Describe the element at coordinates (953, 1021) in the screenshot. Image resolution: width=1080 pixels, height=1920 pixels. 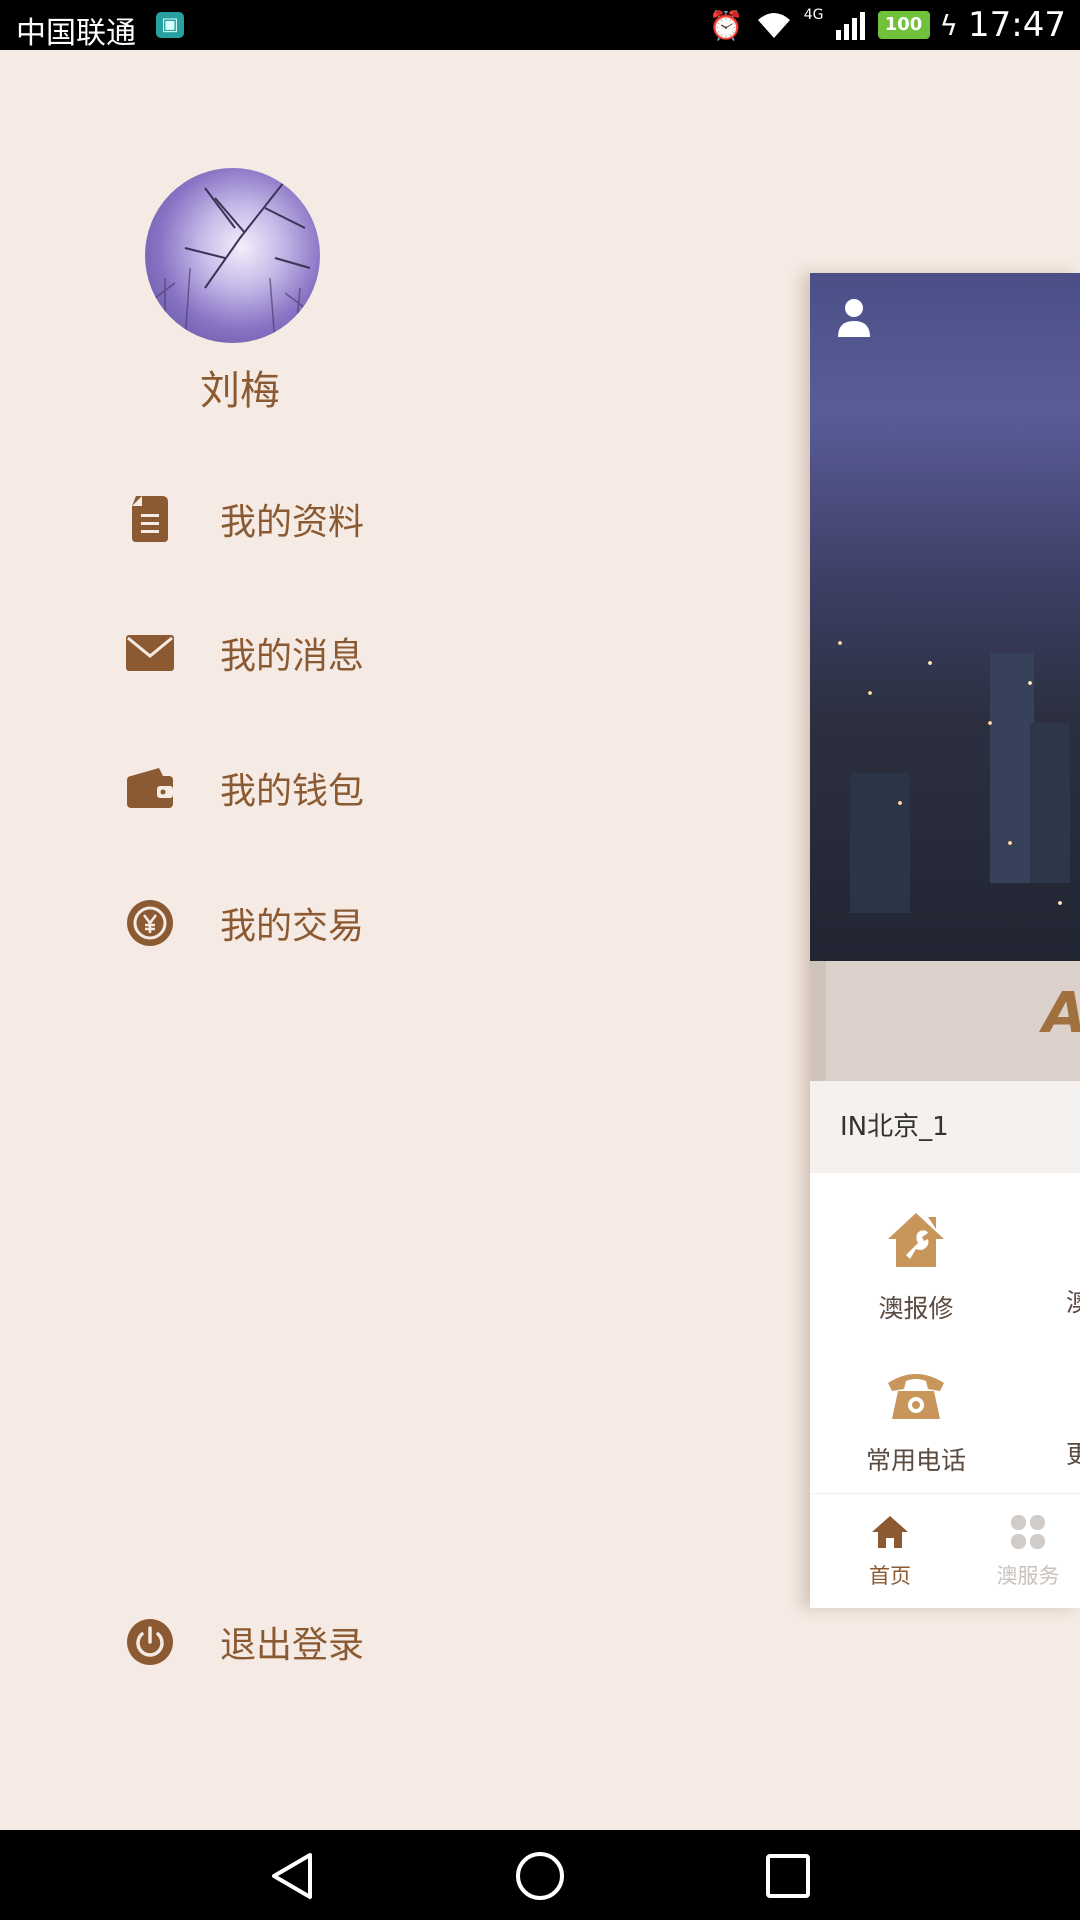
I see `brand-band: A` at that location.